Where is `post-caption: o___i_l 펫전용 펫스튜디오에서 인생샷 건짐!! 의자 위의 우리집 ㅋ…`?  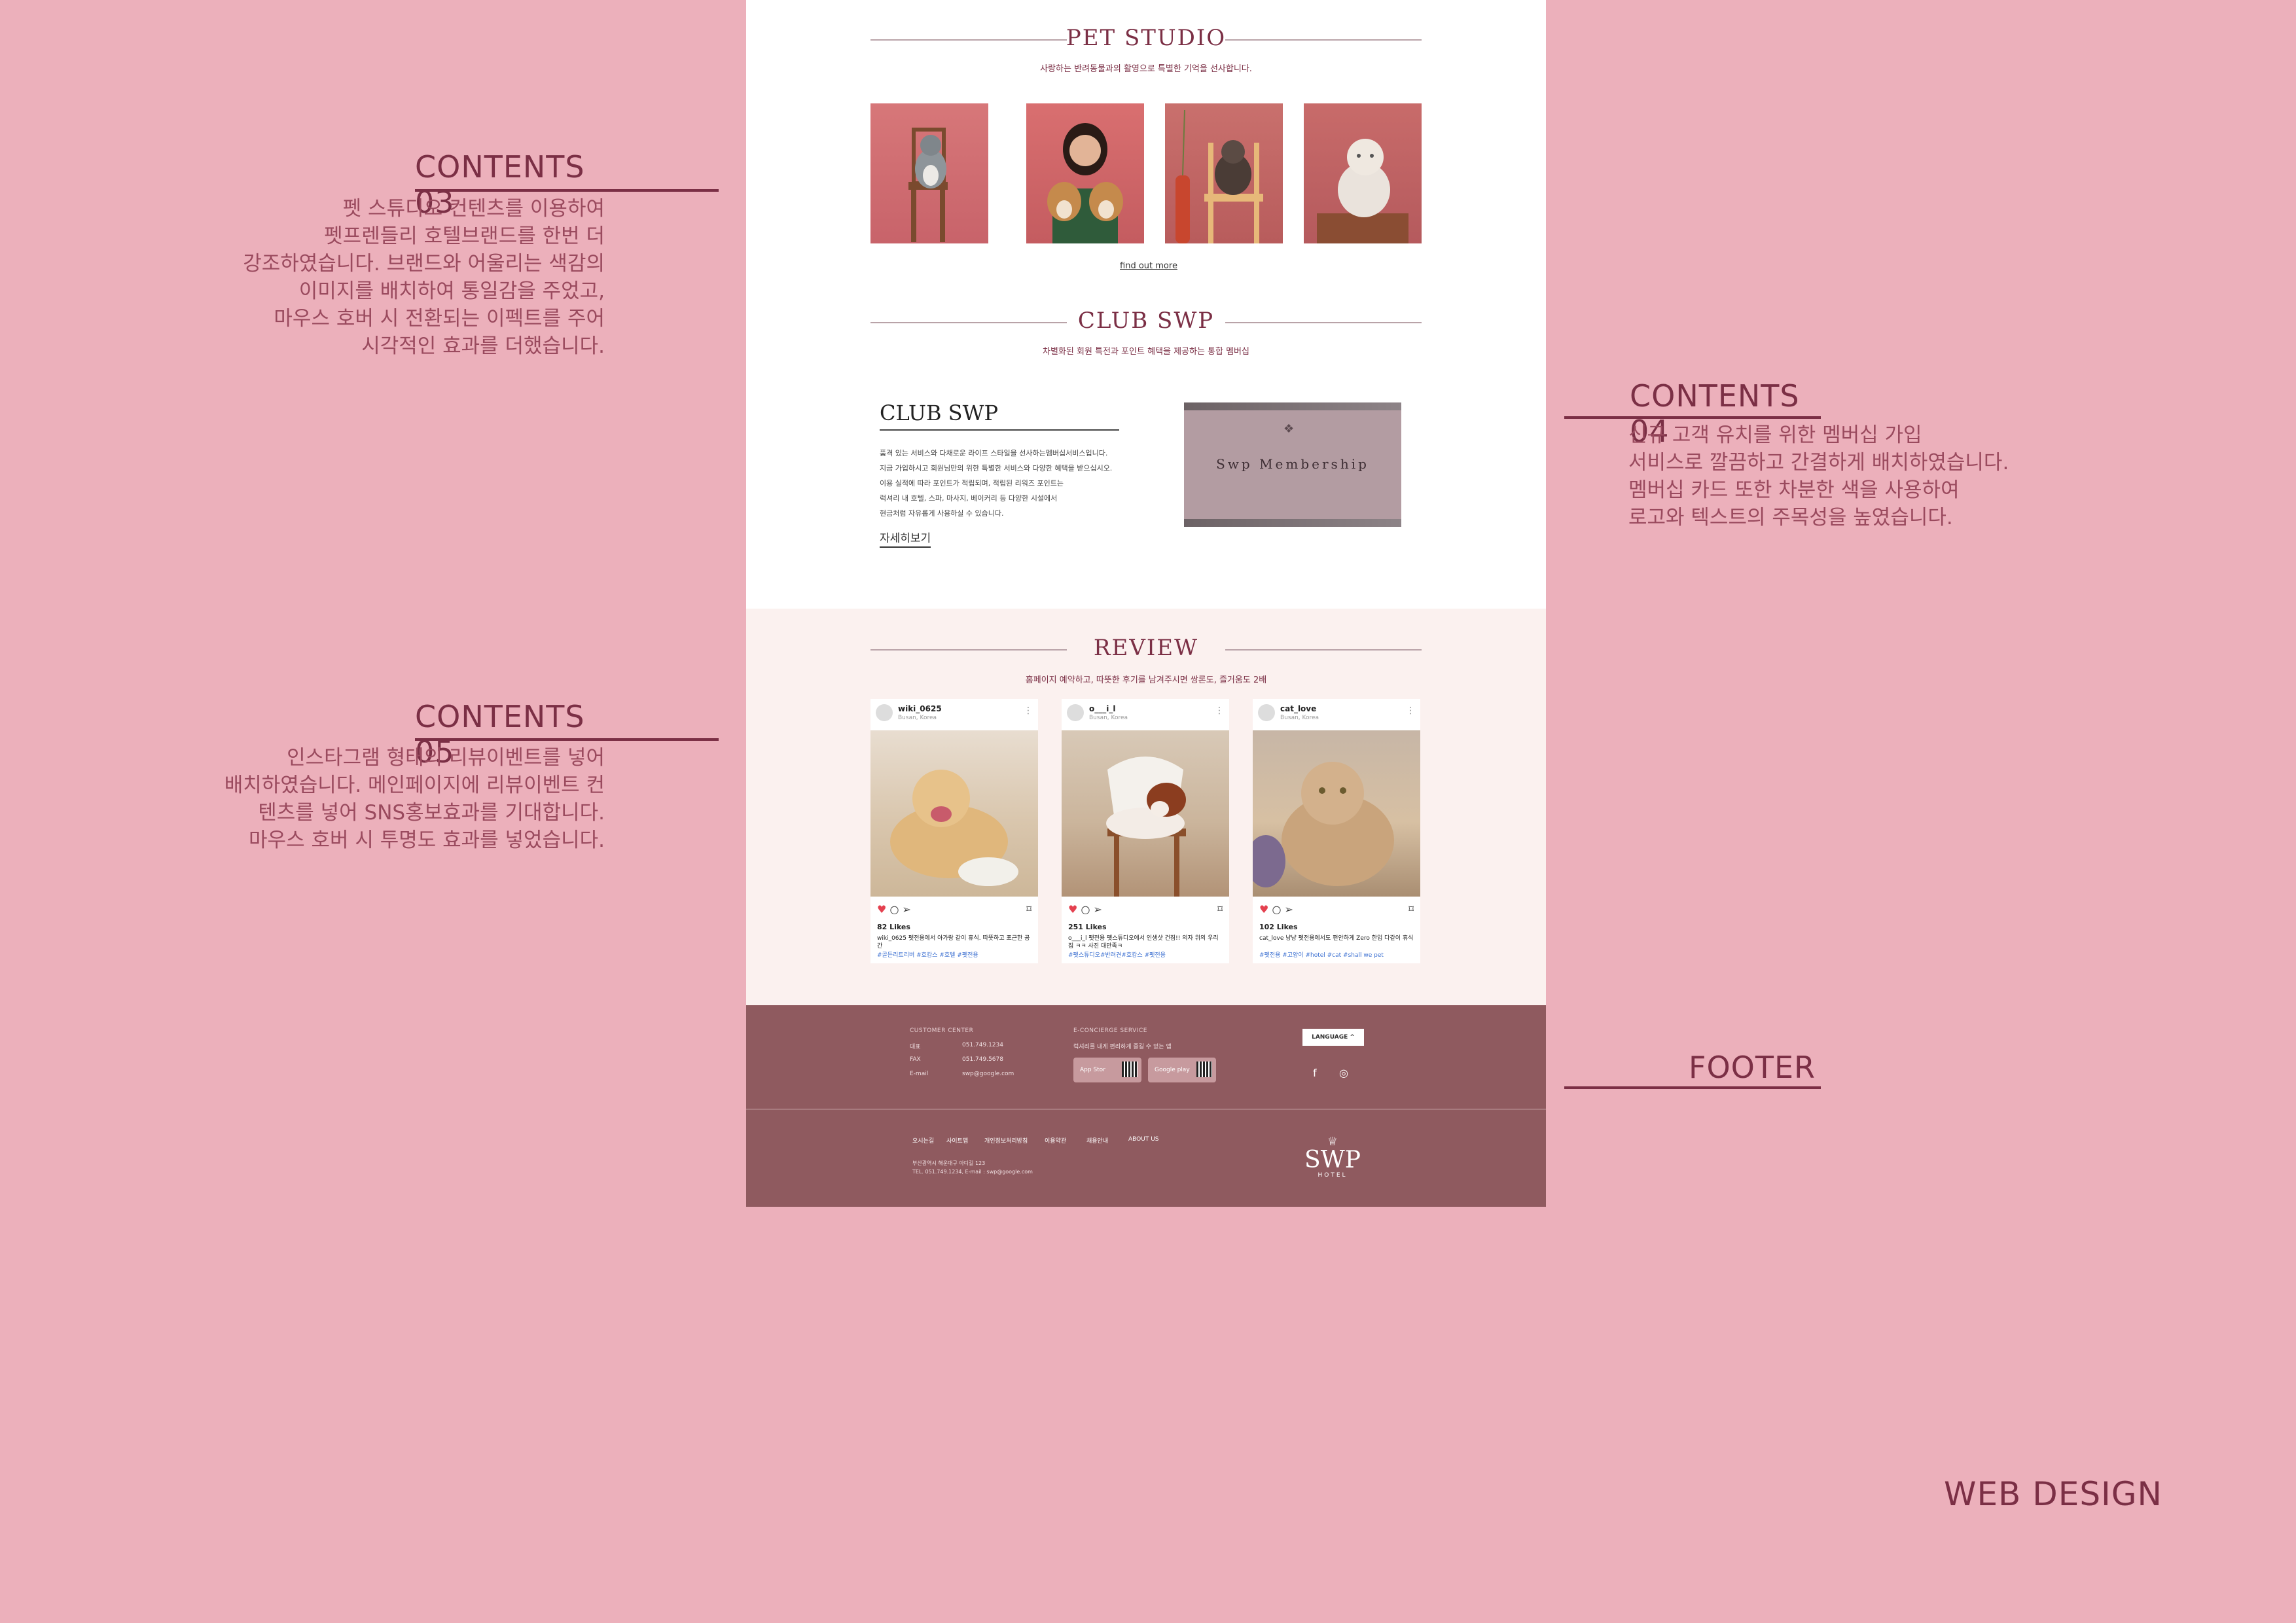
post-caption: o___i_l 펫전용 펫스튜디오에서 인생샷 건짐!! 의자 위의 우리집 ㅋ… is located at coordinates (1143, 942).